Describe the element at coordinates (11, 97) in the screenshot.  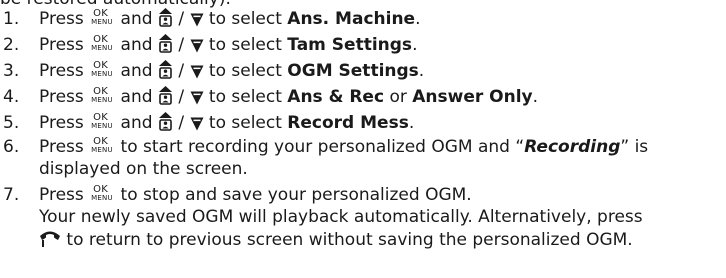
I see `step-number: 4.` at that location.